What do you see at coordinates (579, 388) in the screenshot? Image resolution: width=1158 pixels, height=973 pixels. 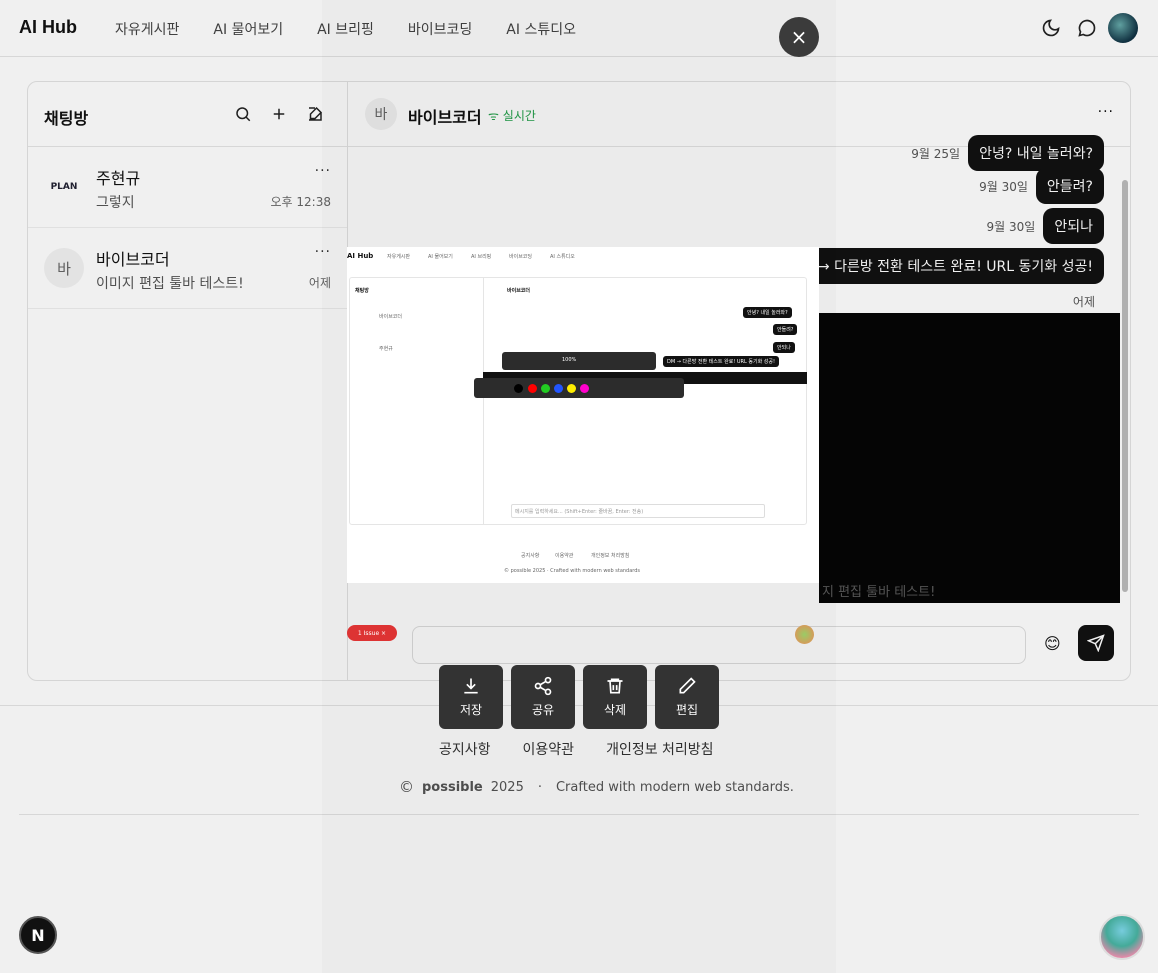 I see `preview-color-toolbar` at bounding box center [579, 388].